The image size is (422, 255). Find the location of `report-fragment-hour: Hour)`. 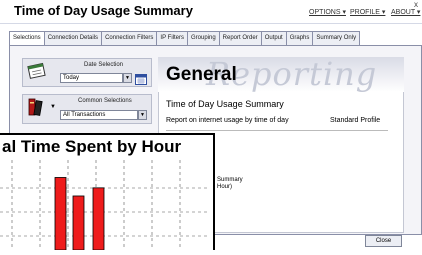

report-fragment-hour: Hour) is located at coordinates (225, 187).